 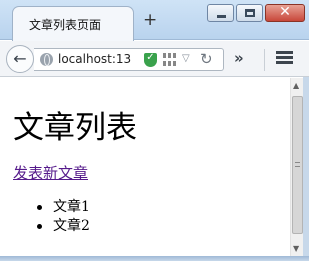 What do you see at coordinates (284, 58) in the screenshot?
I see `hamburger-menu-icon` at bounding box center [284, 58].